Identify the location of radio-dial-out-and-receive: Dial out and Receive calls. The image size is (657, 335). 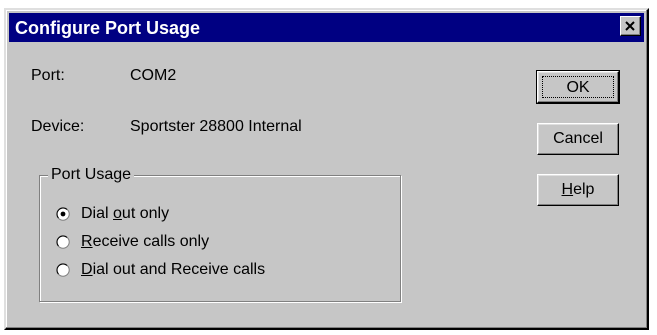
(160, 270).